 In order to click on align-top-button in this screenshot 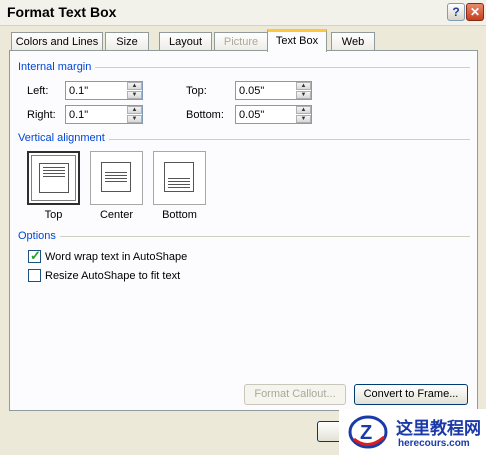, I will do `click(53, 178)`.